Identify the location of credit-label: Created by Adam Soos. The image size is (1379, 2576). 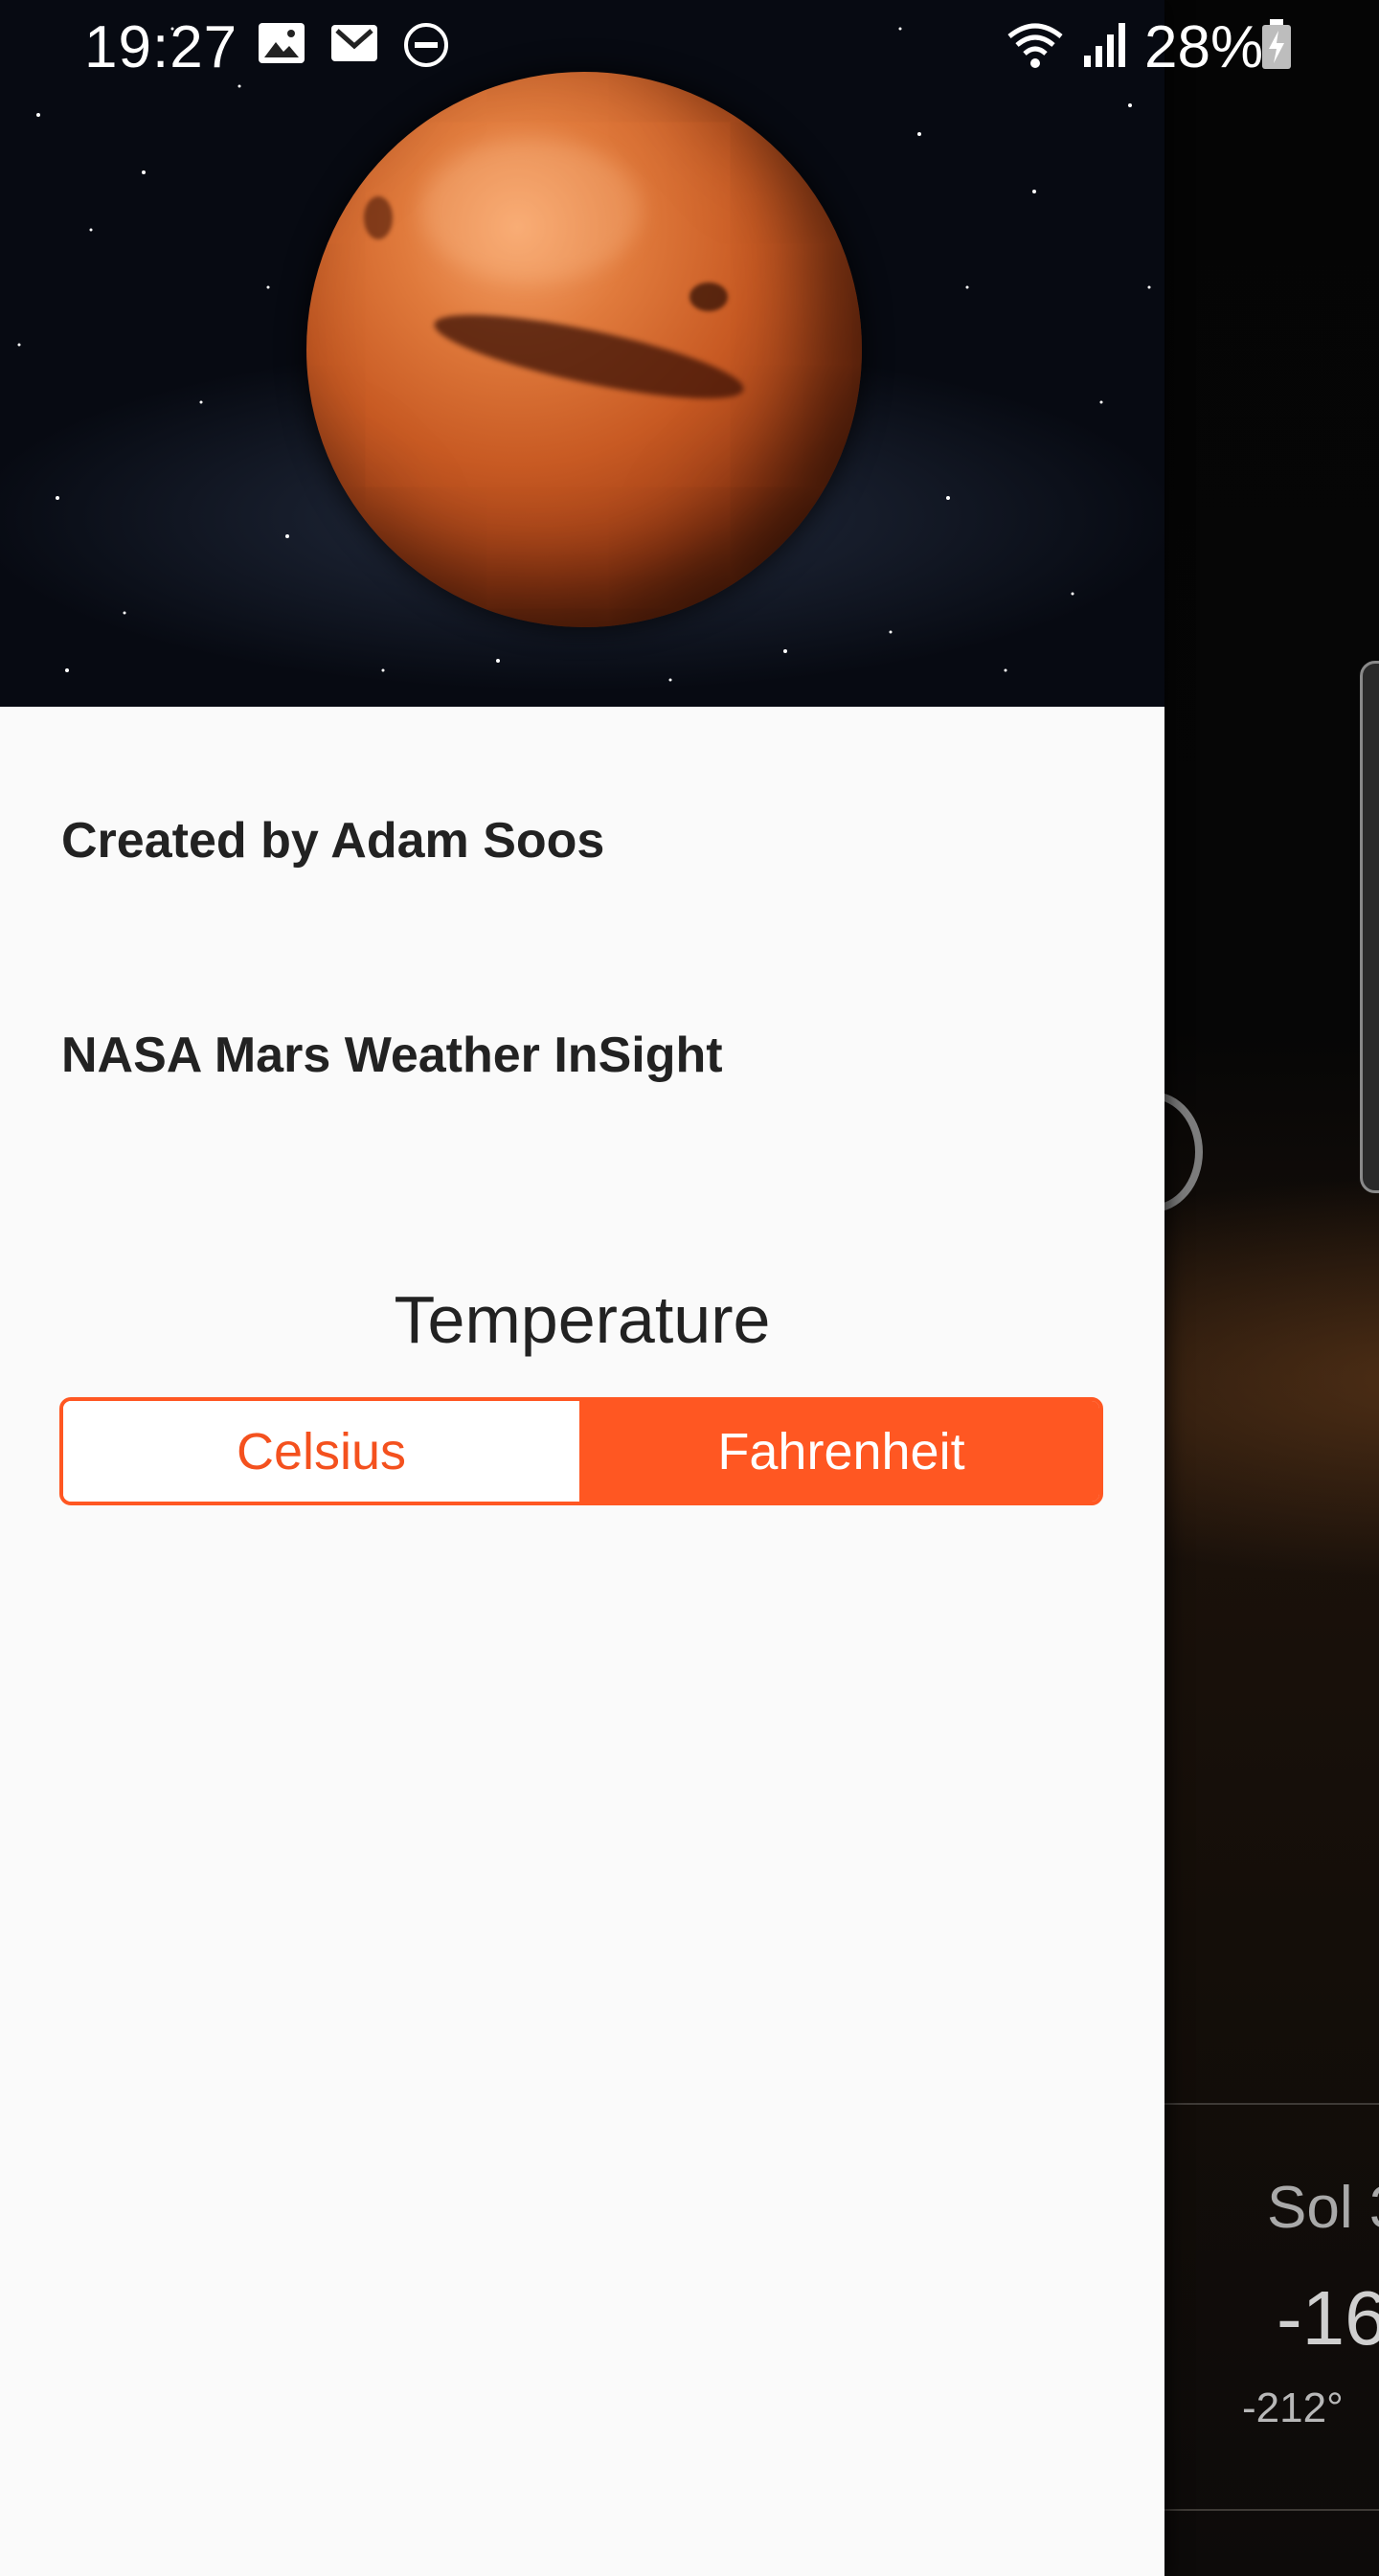
(333, 841).